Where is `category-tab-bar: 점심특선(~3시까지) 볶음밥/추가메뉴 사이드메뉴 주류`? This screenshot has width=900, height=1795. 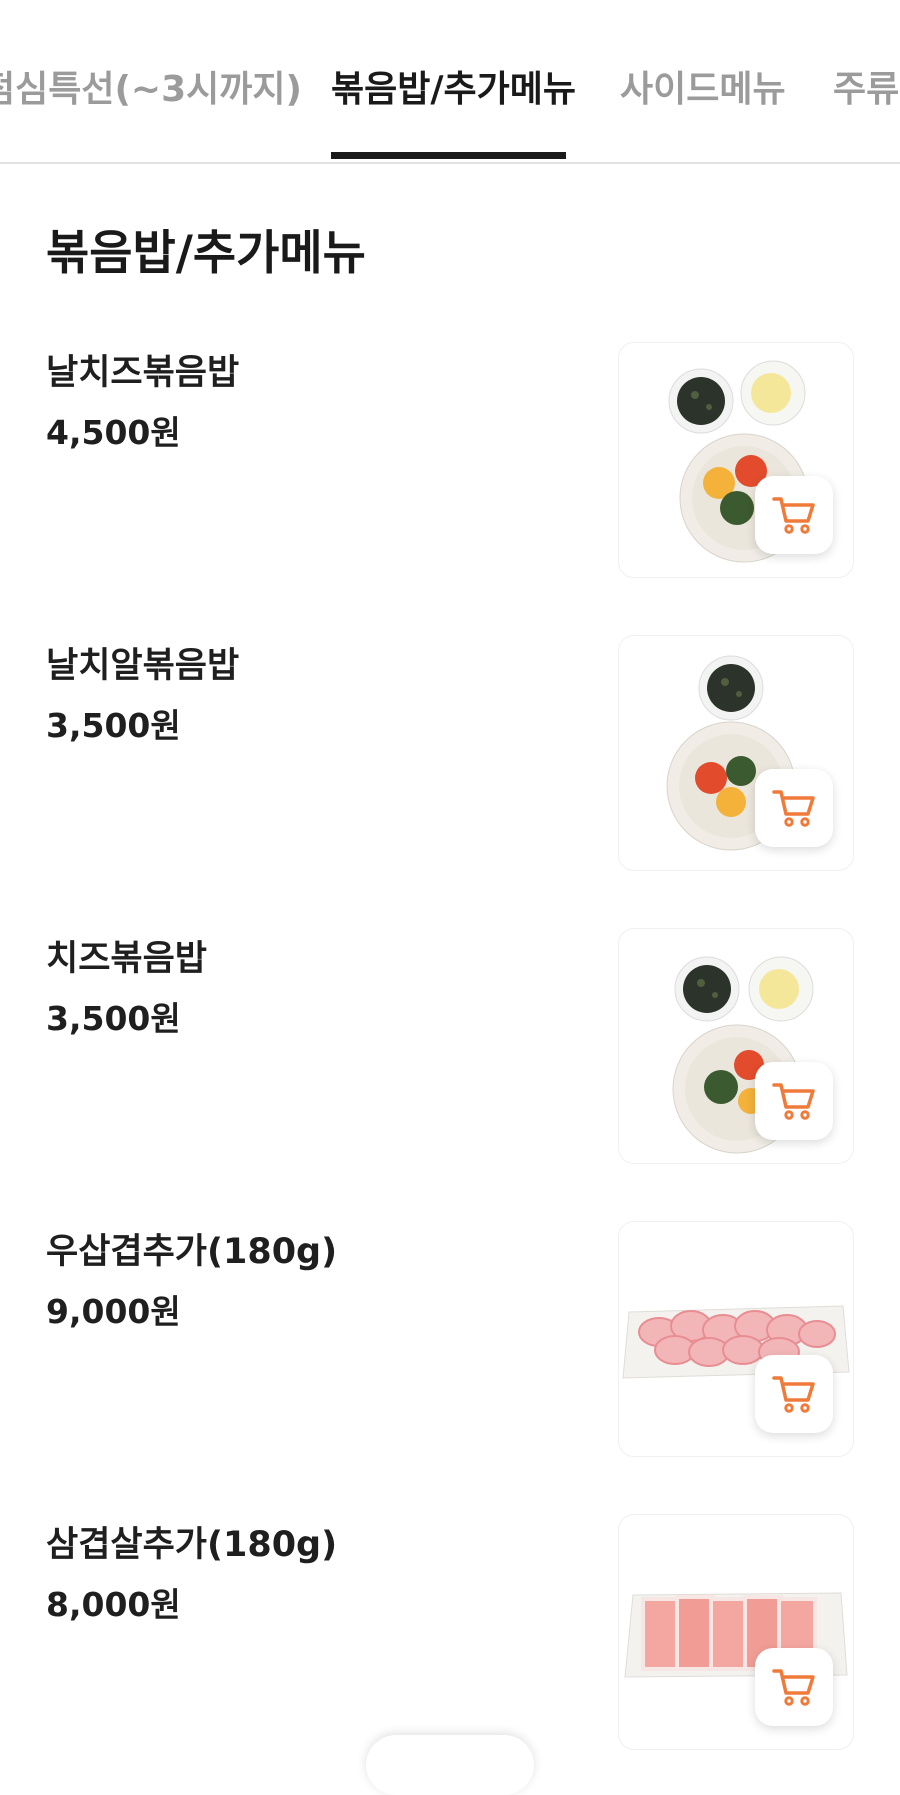
category-tab-bar: 점심특선(~3시까지) 볶음밥/추가메뉴 사이드메뉴 주류 is located at coordinates (450, 82).